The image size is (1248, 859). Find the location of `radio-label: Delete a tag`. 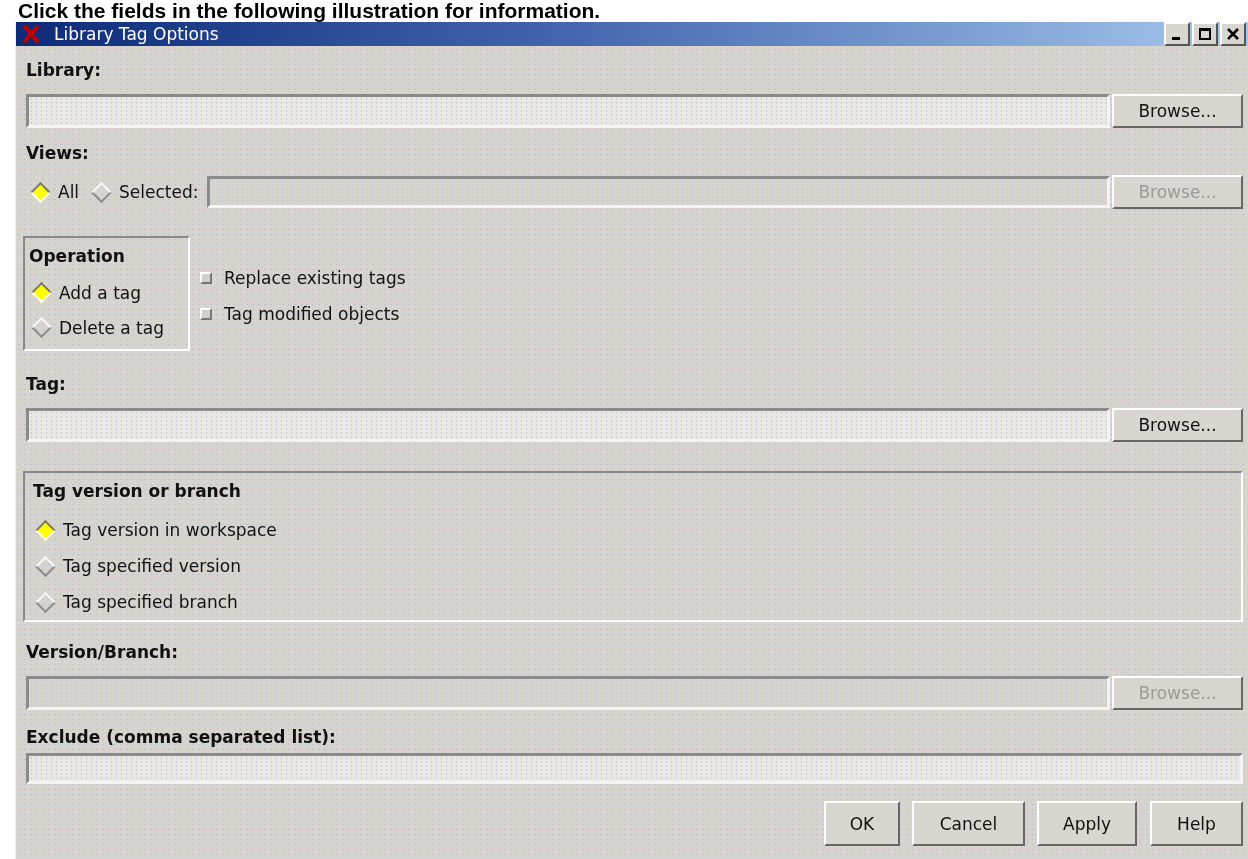

radio-label: Delete a tag is located at coordinates (111, 327).